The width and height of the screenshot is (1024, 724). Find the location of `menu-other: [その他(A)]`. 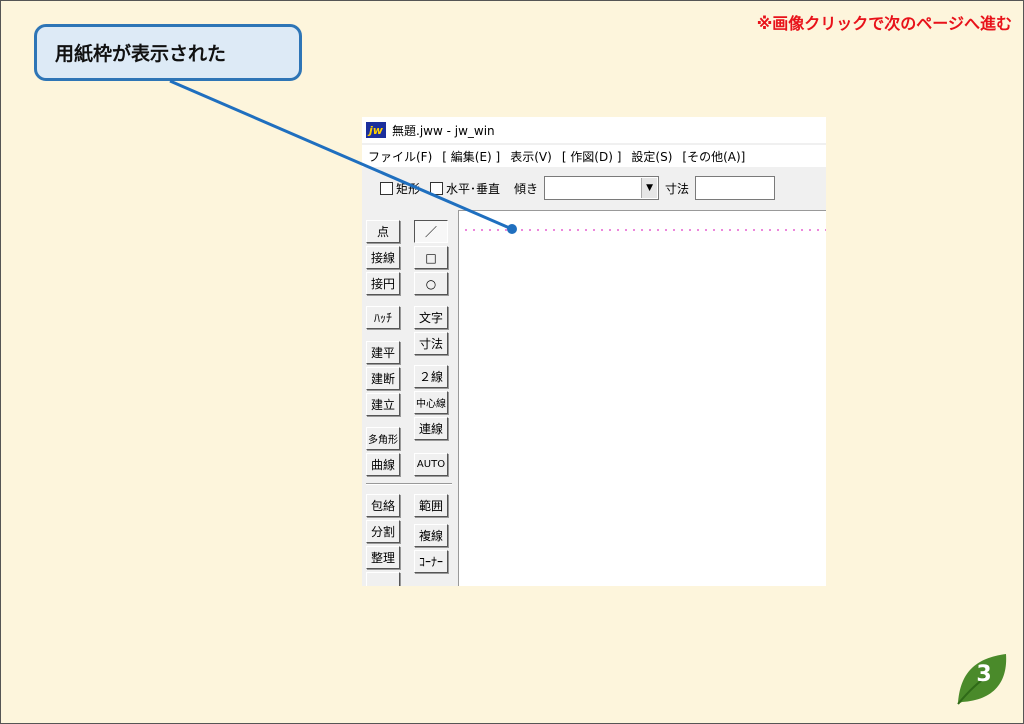

menu-other: [その他(A)] is located at coordinates (713, 156).